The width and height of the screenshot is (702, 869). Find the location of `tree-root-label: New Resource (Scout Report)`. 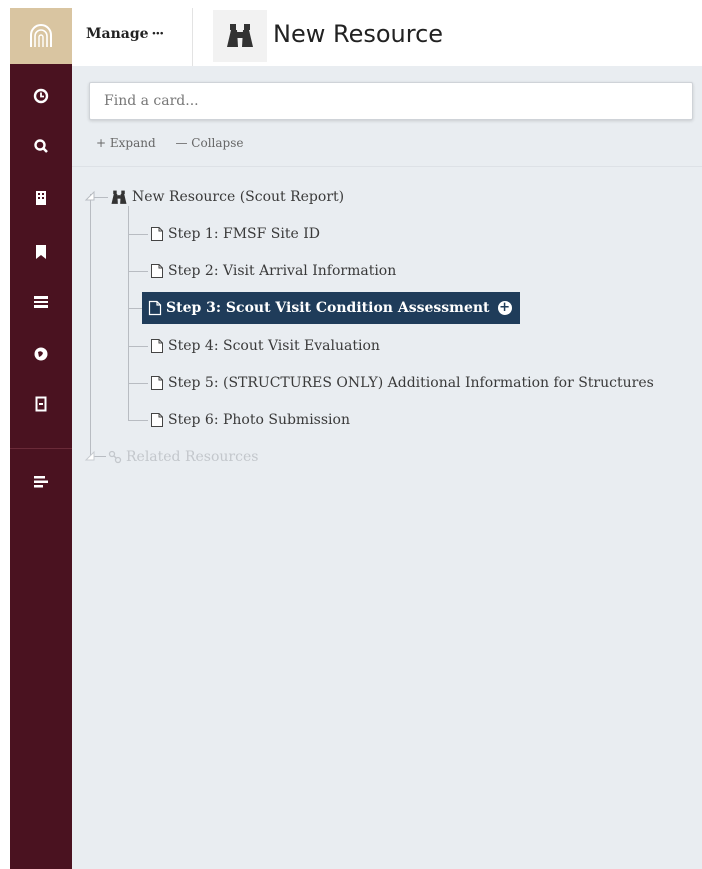

tree-root-label: New Resource (Scout Report) is located at coordinates (238, 197).